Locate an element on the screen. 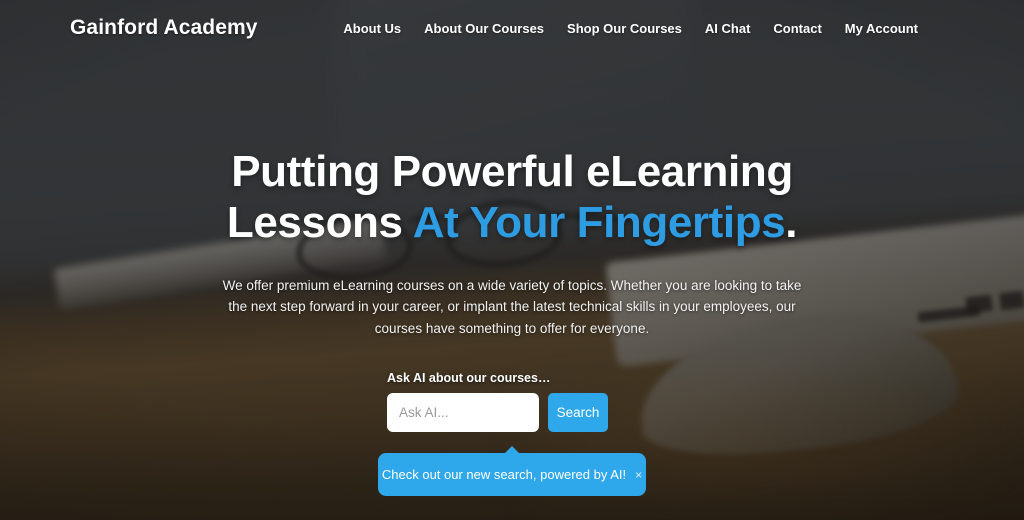  nav-link-my-account: My Account is located at coordinates (881, 28).